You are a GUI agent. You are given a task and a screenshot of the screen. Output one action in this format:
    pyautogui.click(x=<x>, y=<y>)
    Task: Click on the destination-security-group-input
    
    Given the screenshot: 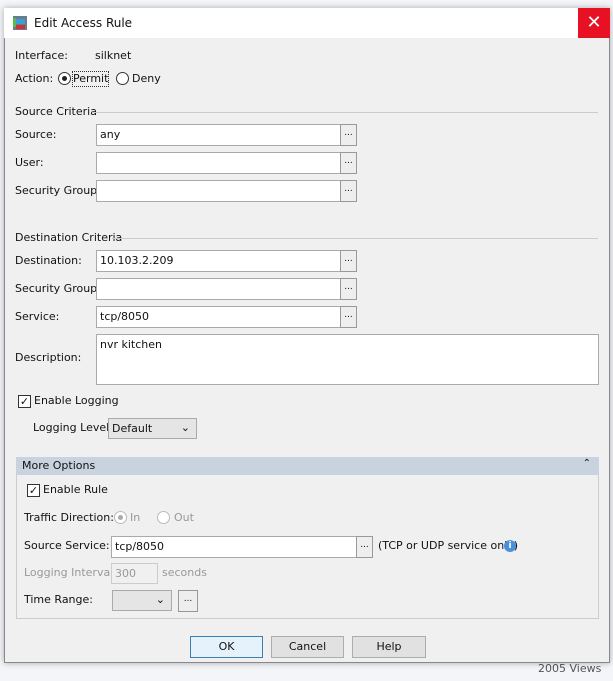 What is the action you would take?
    pyautogui.click(x=218, y=289)
    